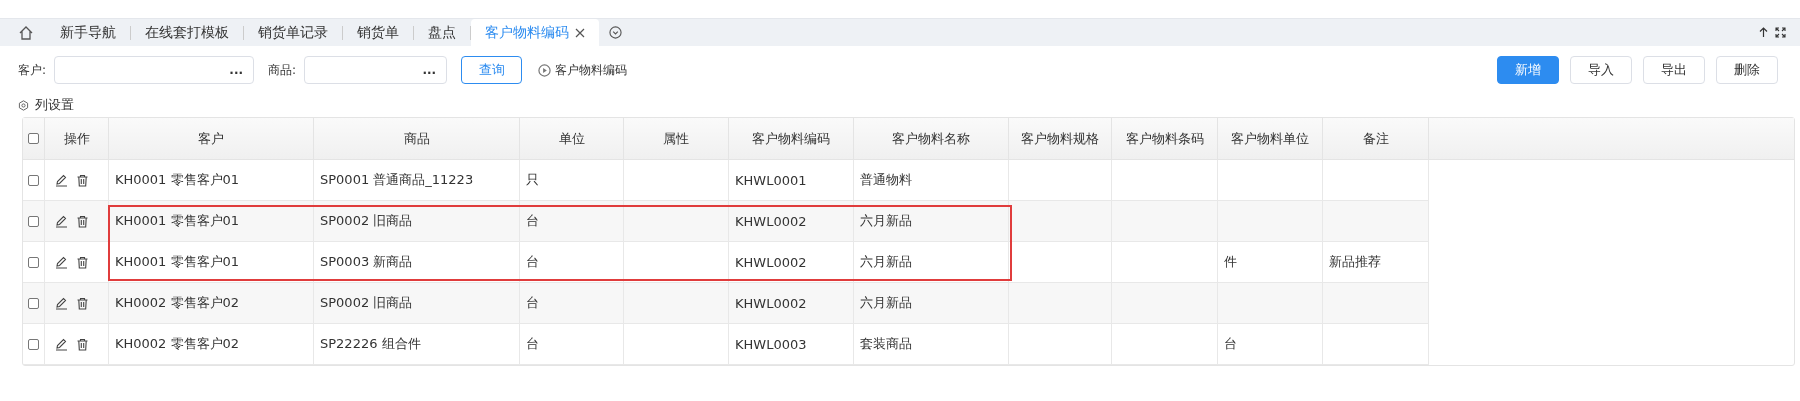 Image resolution: width=1800 pixels, height=401 pixels. I want to click on table-cell: KHWL0003, so click(771, 344).